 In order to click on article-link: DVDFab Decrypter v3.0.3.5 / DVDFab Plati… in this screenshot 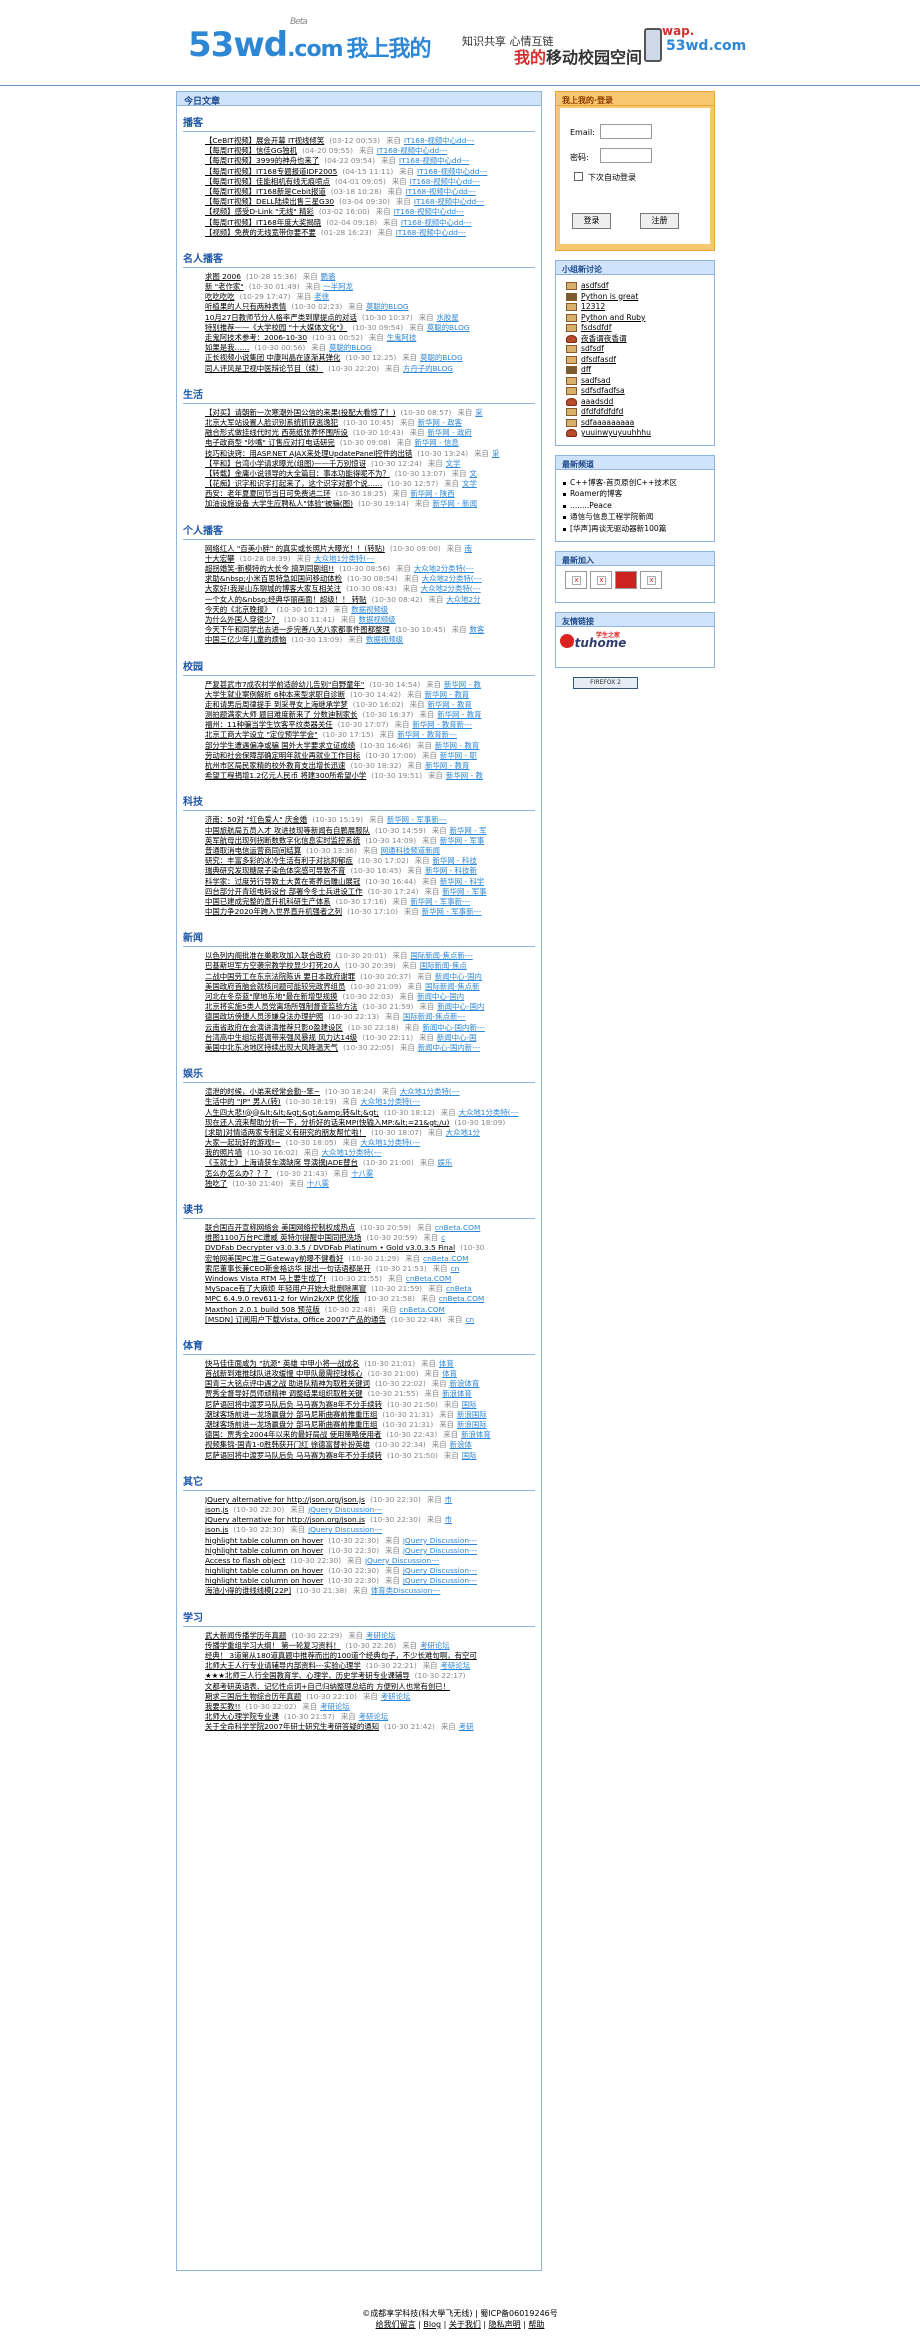, I will do `click(330, 1247)`.